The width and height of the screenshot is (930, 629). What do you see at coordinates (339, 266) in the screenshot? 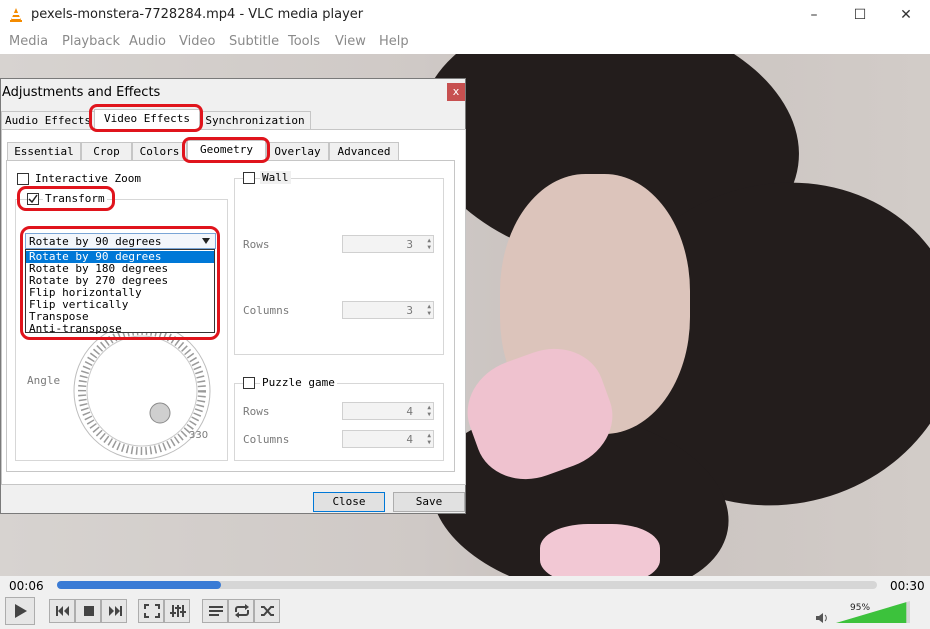
I see `wall-group` at bounding box center [339, 266].